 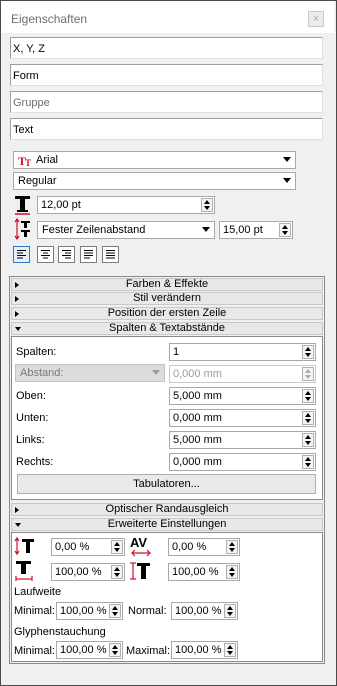 What do you see at coordinates (148, 651) in the screenshot?
I see `glyph-maximal-label: Maximal:` at bounding box center [148, 651].